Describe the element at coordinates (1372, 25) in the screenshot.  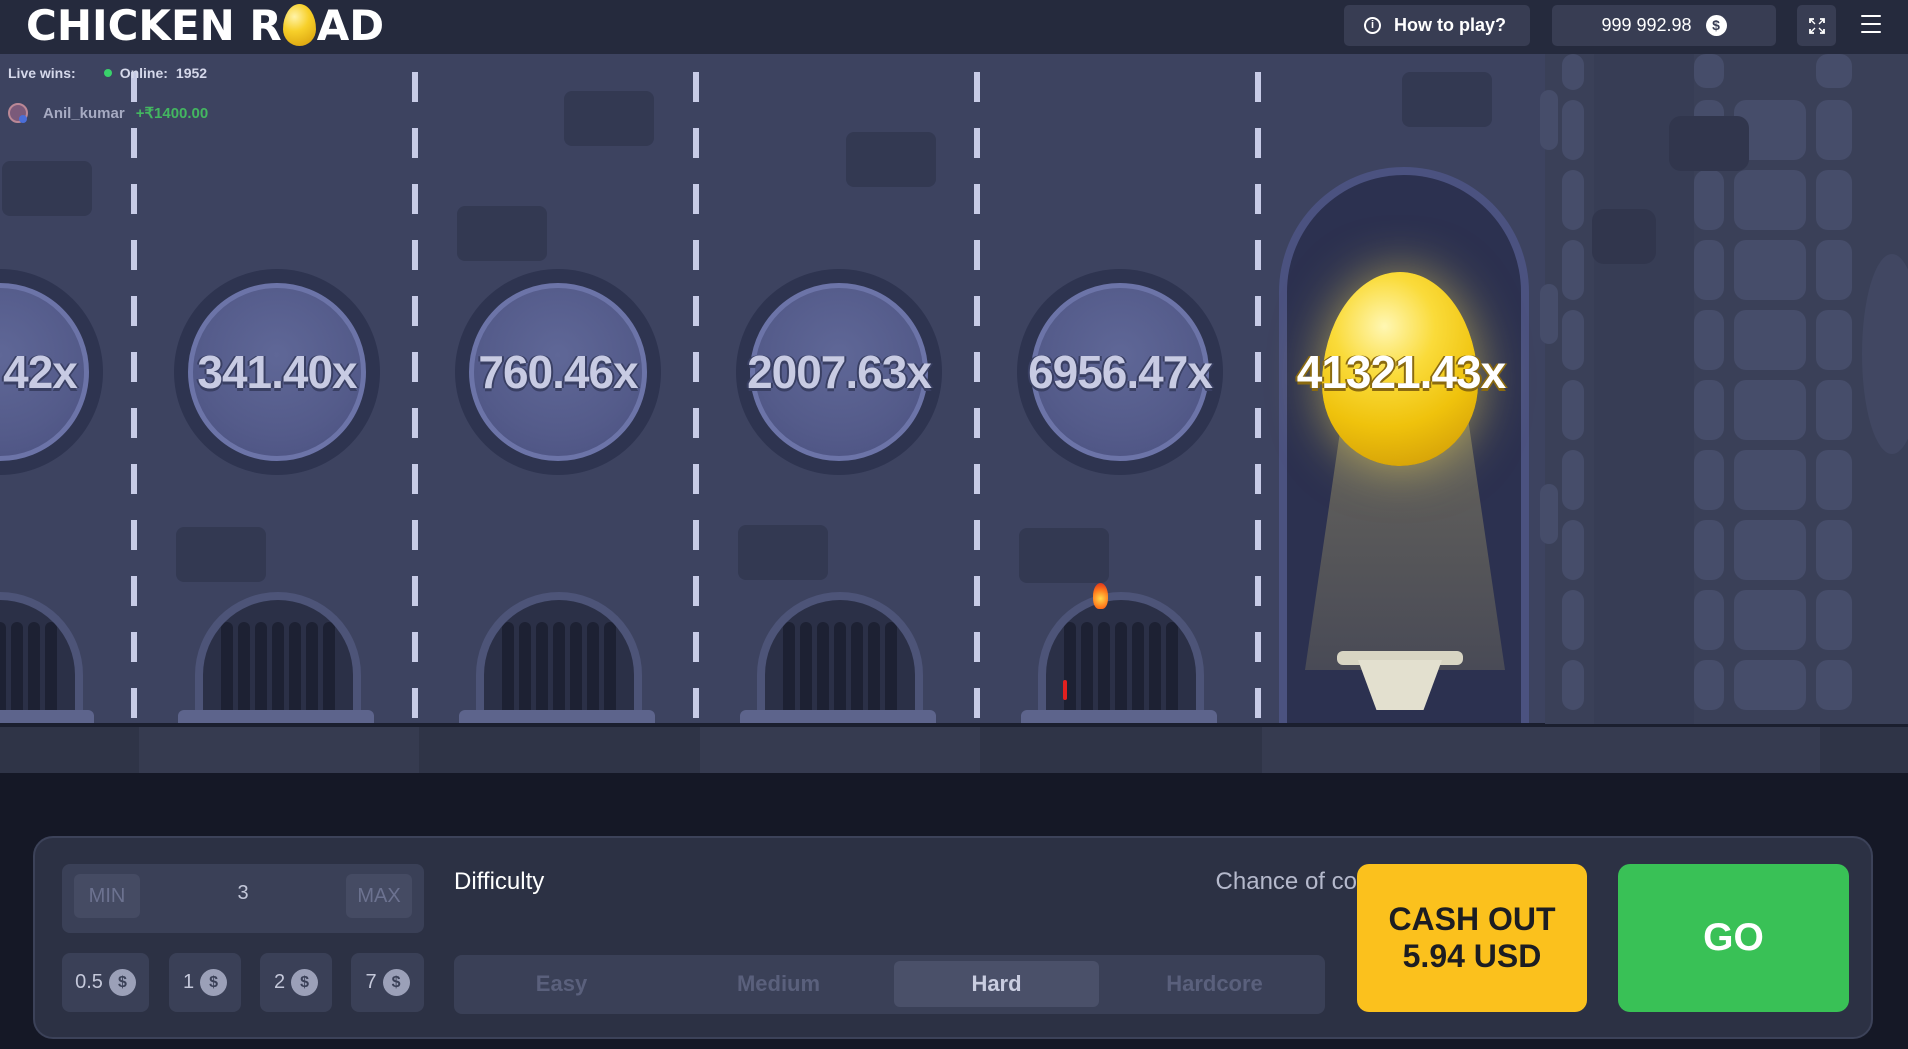
I see `info-icon: i` at that location.